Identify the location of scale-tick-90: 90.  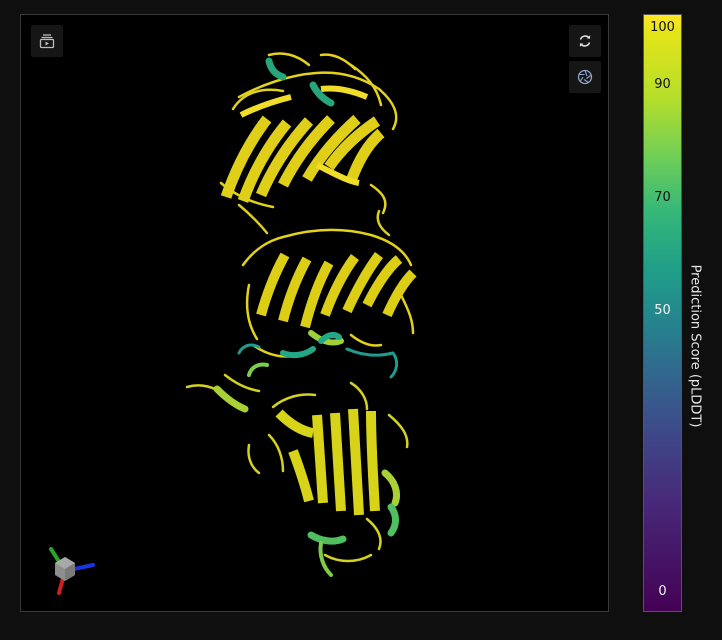
(662, 84).